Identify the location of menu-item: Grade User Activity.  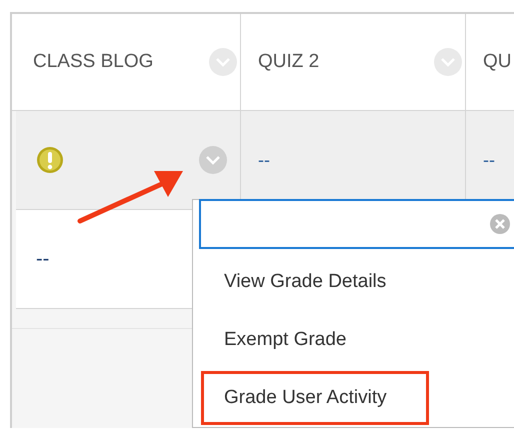
(315, 398).